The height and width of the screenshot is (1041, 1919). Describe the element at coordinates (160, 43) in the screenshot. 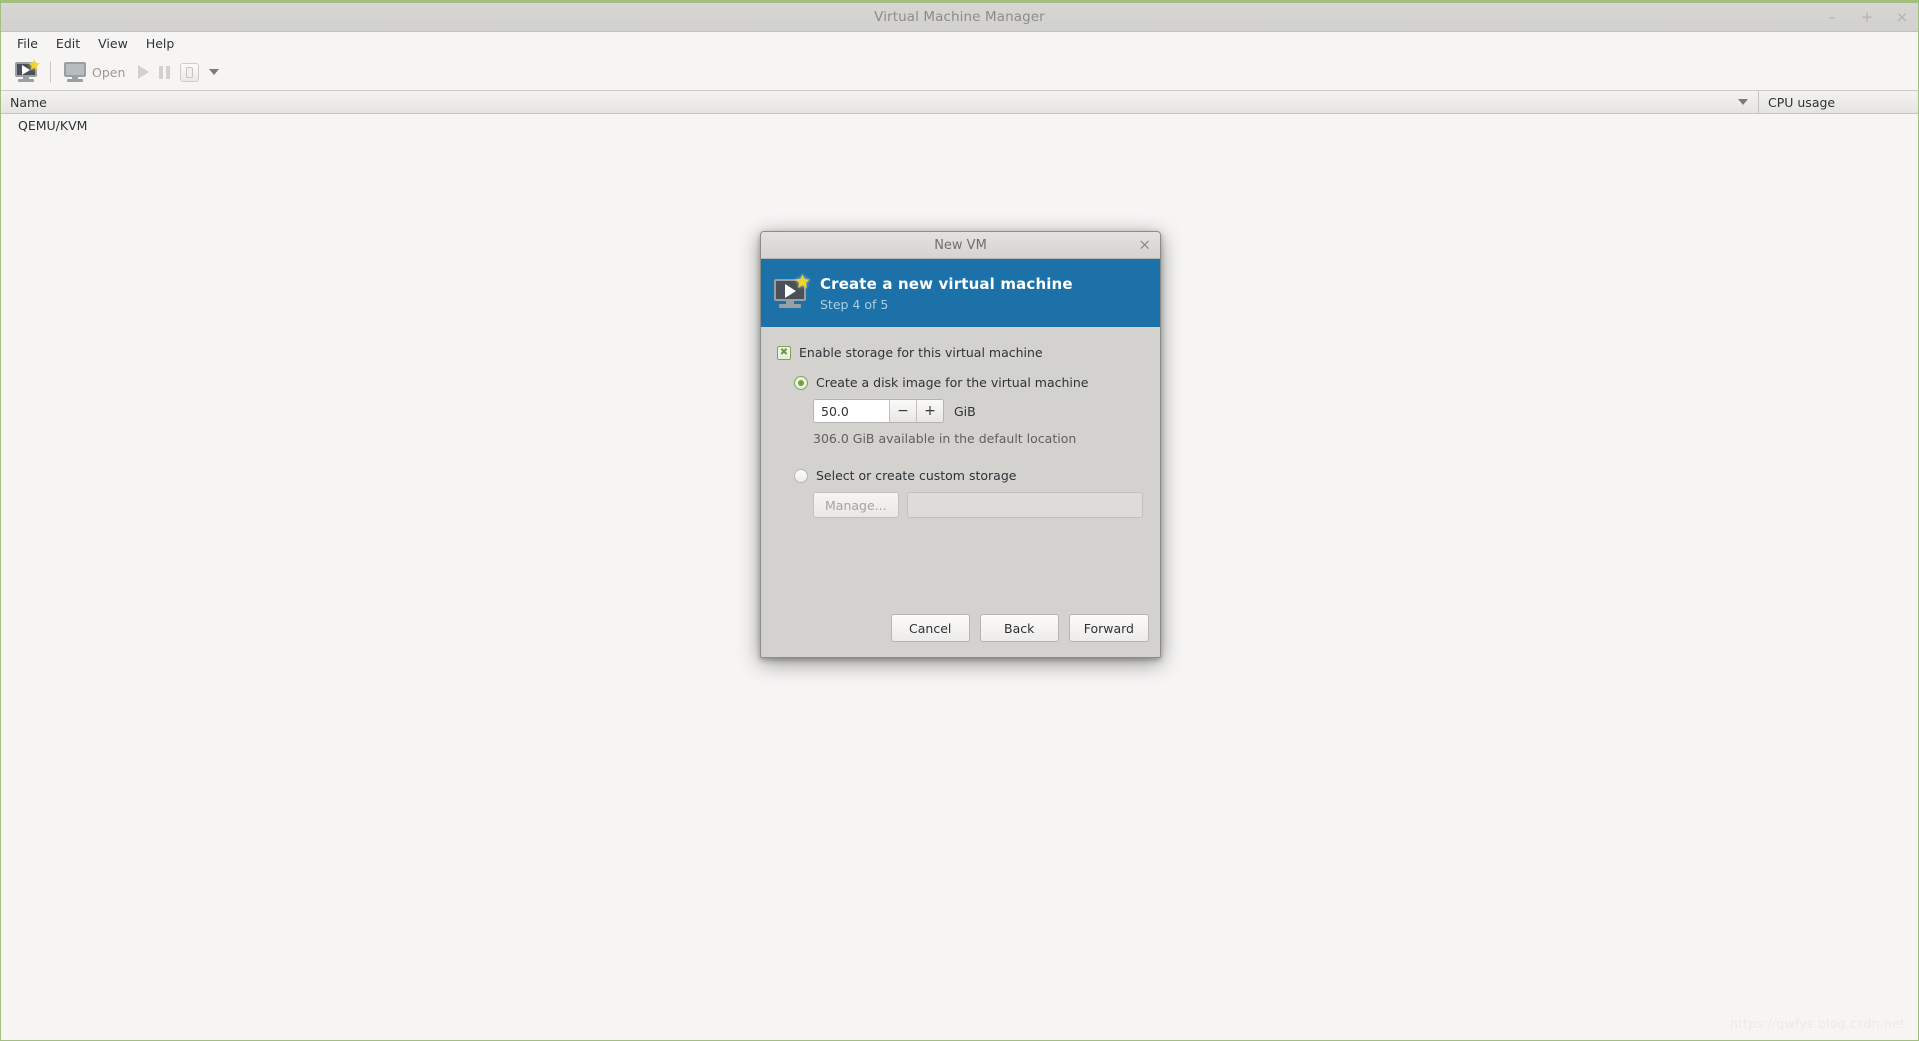

I see `menu-item-help: Help` at that location.